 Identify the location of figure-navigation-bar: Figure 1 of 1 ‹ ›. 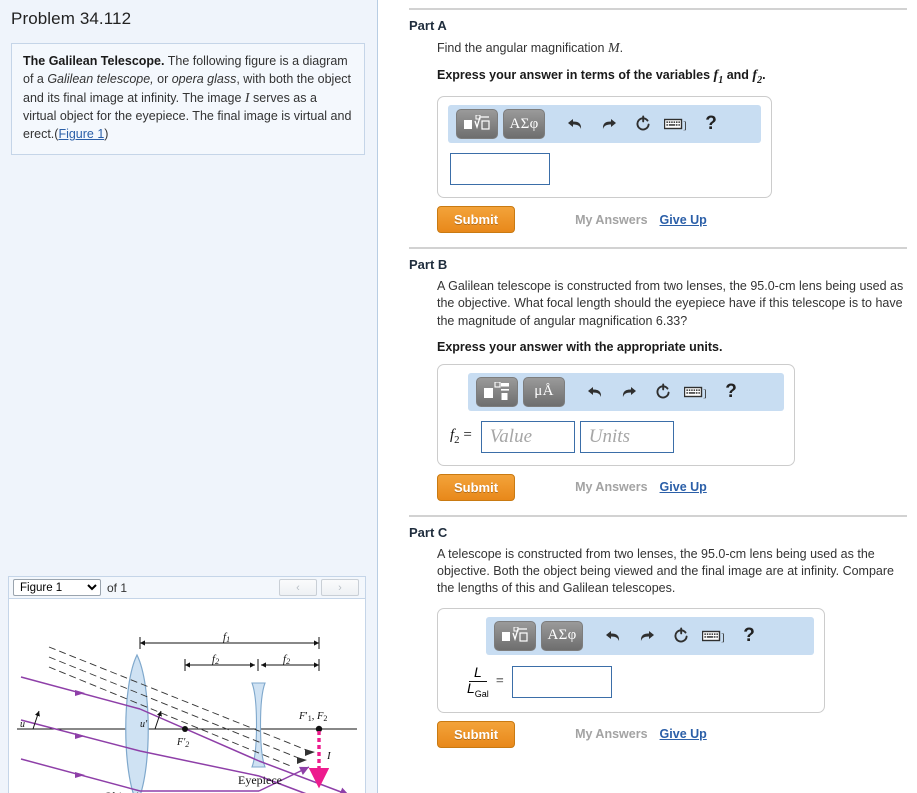
(187, 587).